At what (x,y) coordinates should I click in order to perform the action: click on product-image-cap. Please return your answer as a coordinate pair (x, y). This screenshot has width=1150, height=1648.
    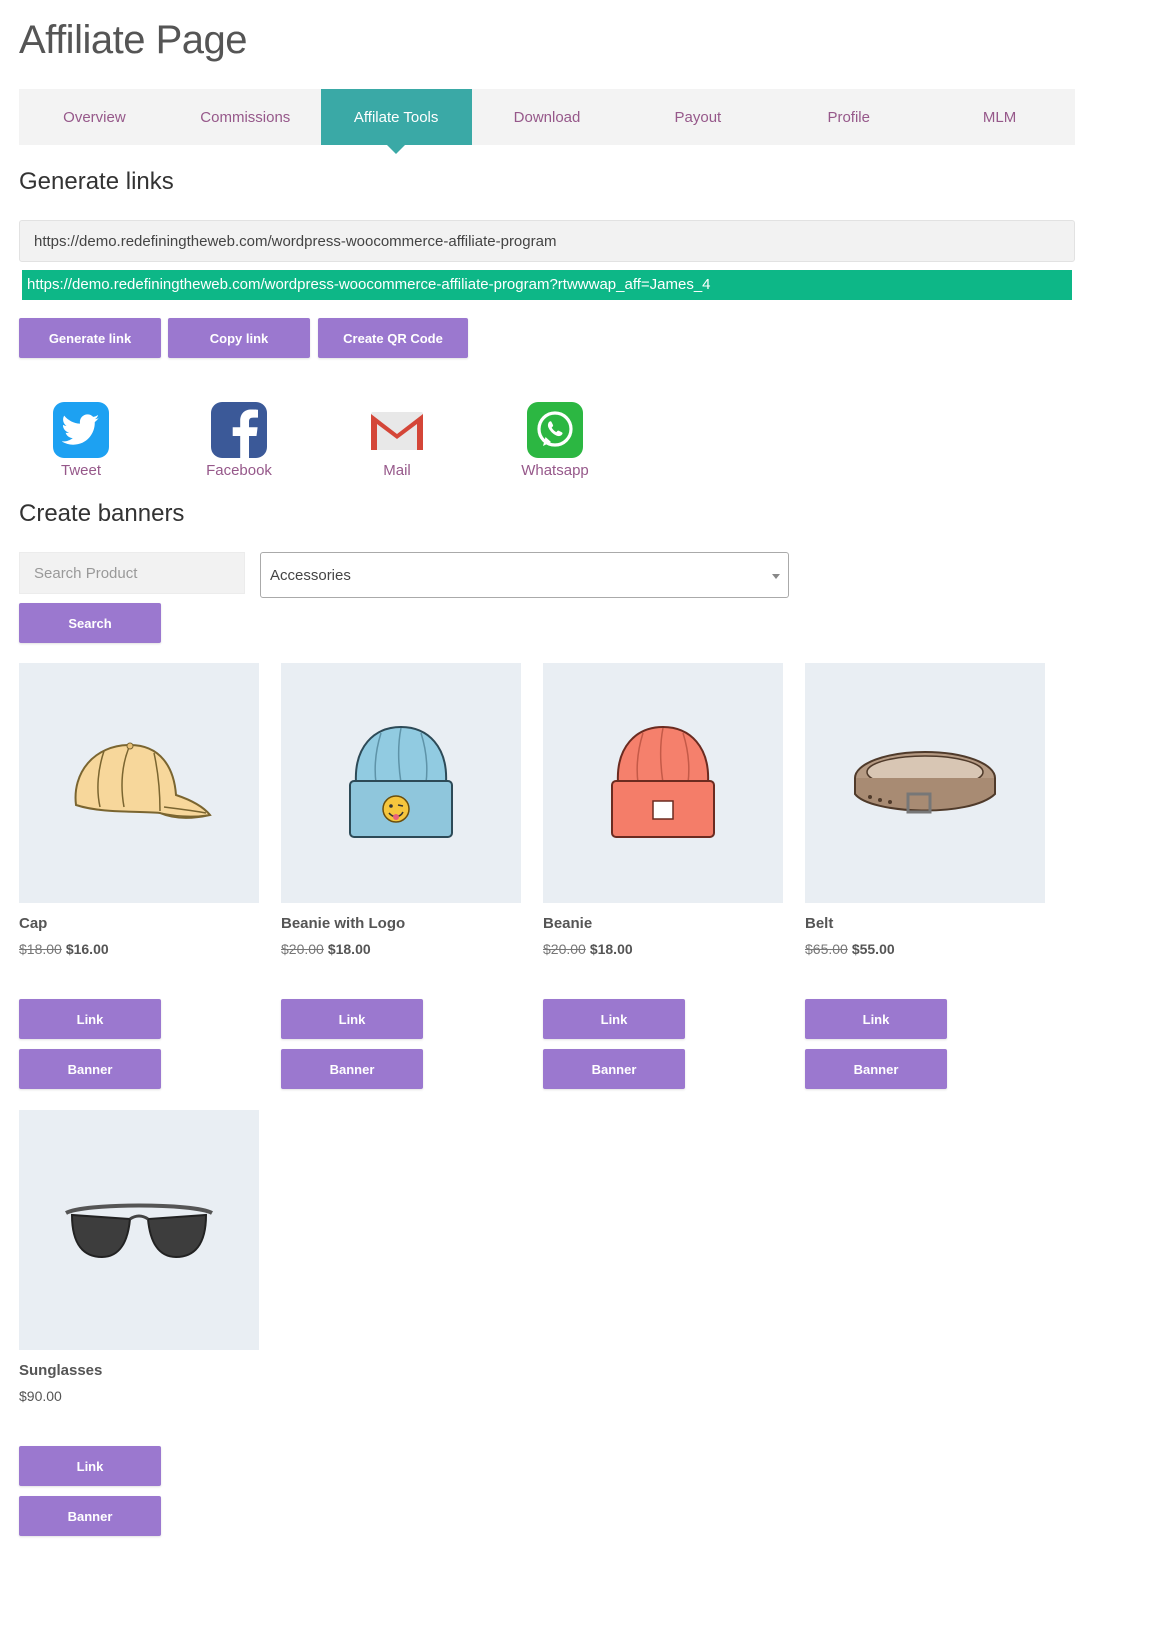
    Looking at the image, I should click on (139, 783).